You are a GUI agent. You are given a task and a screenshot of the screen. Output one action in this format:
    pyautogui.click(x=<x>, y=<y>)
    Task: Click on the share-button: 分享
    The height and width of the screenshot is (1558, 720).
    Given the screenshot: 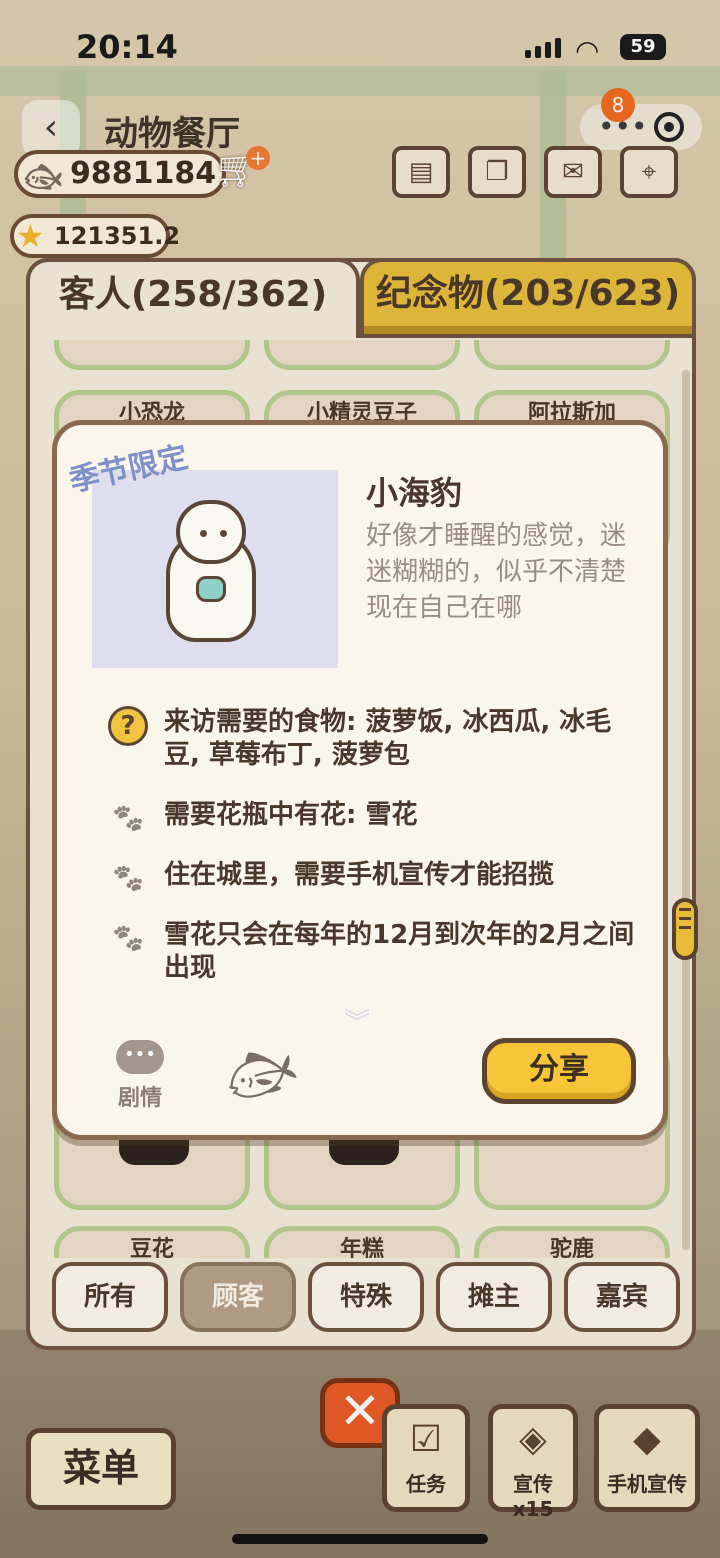 What is the action you would take?
    pyautogui.click(x=559, y=1071)
    